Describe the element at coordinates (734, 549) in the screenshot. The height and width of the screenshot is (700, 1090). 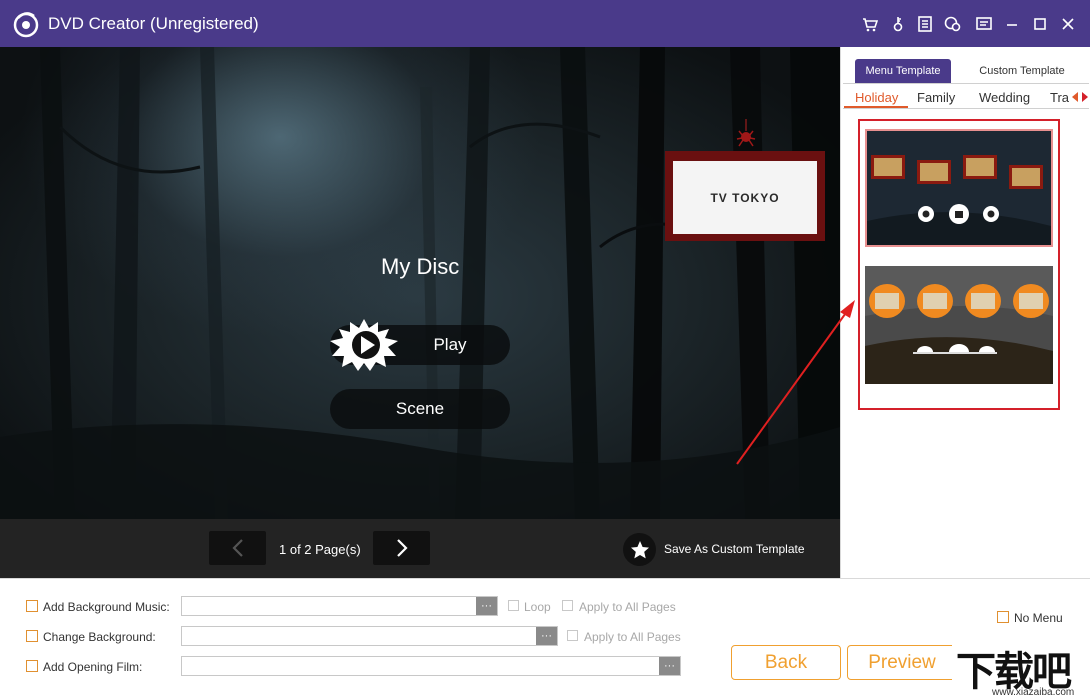
I see `save-template-label: Save As Custom Template` at that location.